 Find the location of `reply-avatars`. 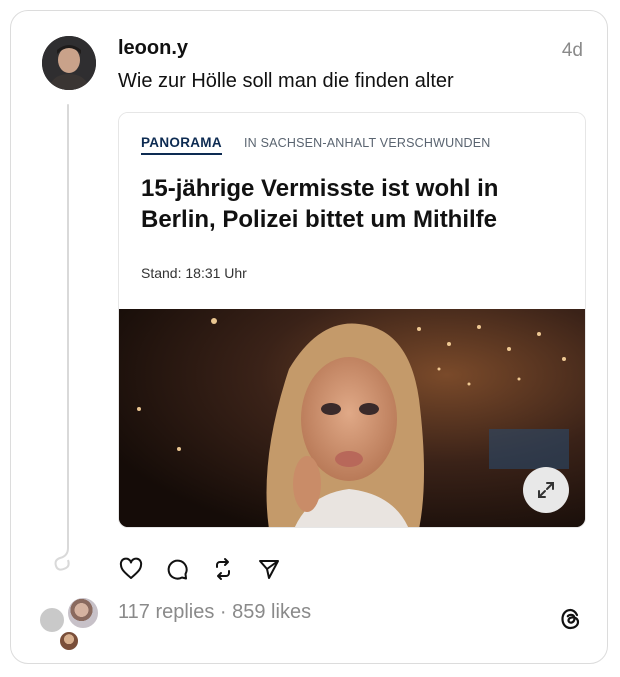

reply-avatars is located at coordinates (69, 624).